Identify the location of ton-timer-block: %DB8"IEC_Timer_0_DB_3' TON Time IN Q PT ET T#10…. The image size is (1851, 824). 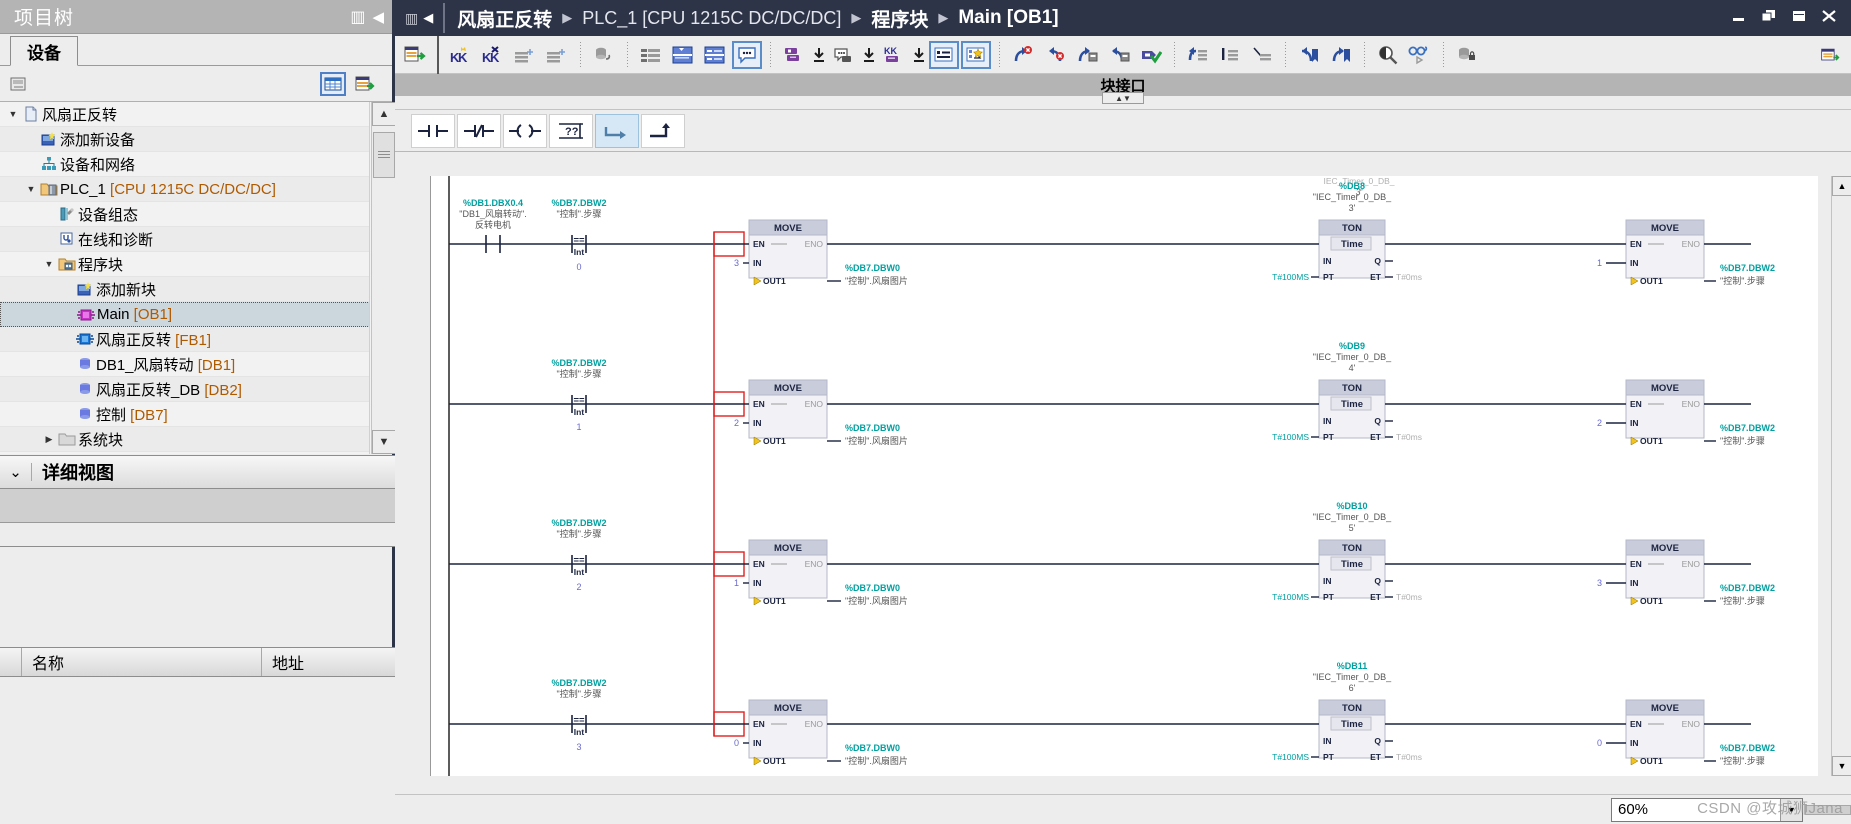
(1347, 231).